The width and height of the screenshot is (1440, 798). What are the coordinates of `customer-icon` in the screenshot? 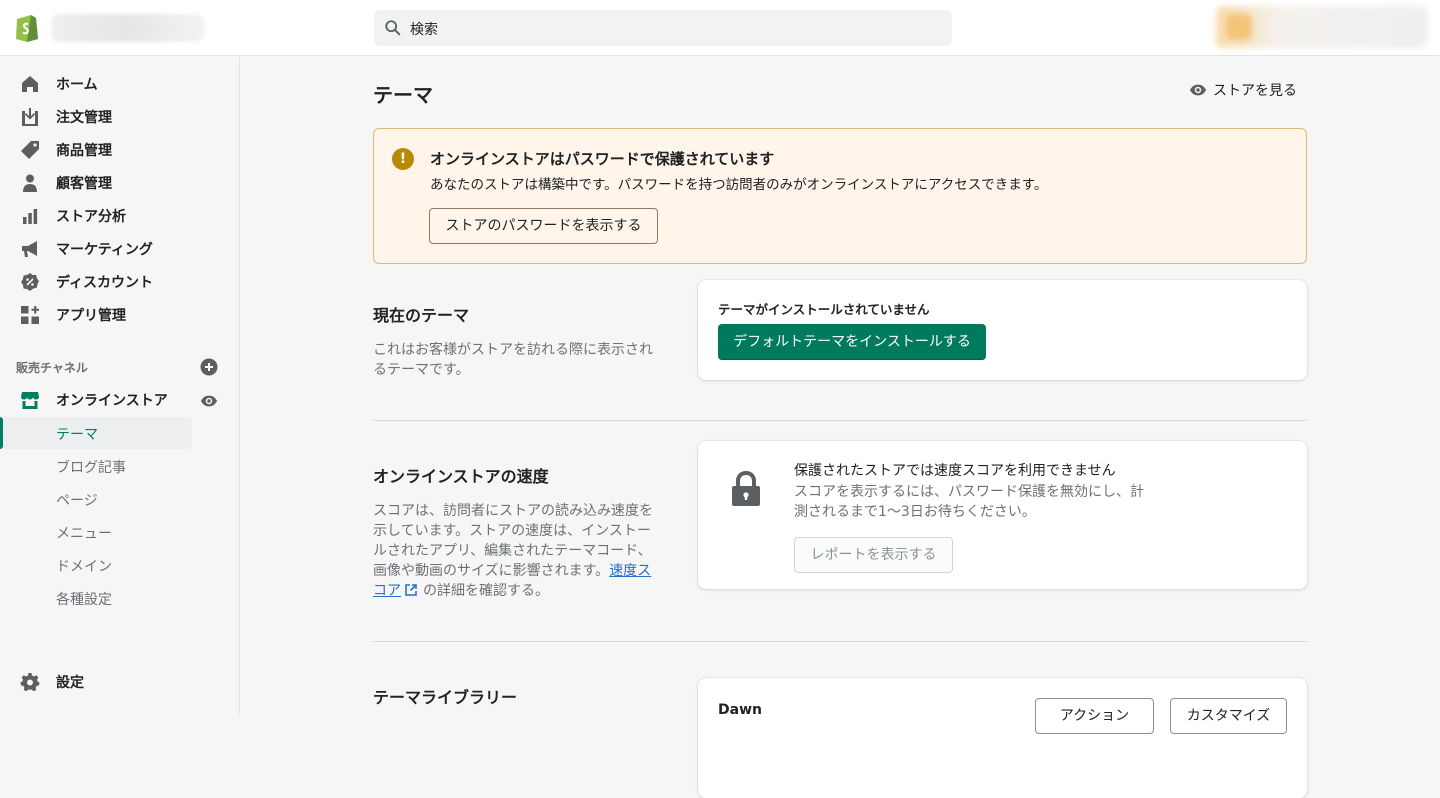 It's located at (30, 183).